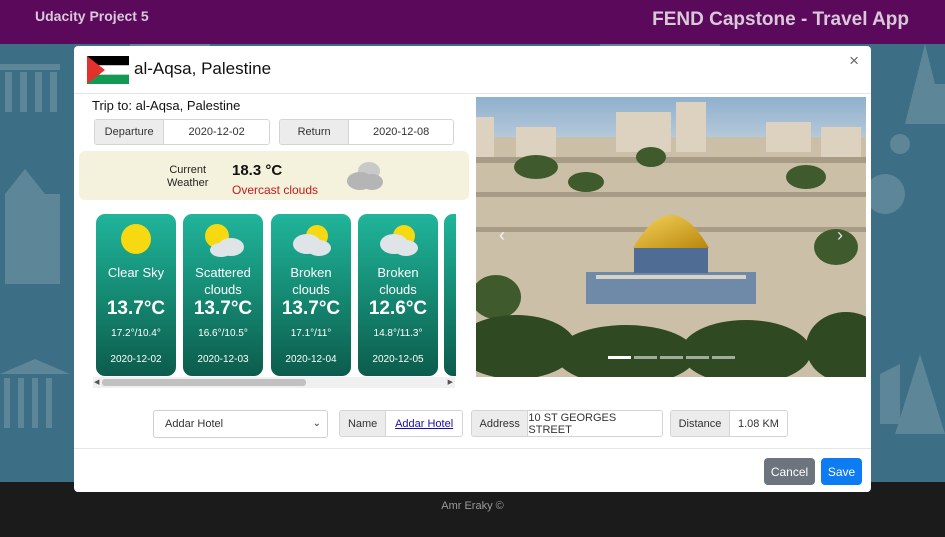  What do you see at coordinates (136, 295) in the screenshot?
I see `forecast-card: Clear Sky 13.7°C 17.2°/10.4° 2020-12-02` at bounding box center [136, 295].